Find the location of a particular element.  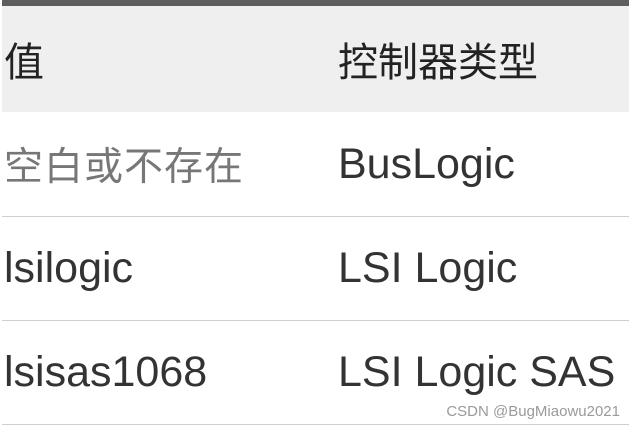

header-value: 值 is located at coordinates (168, 56).